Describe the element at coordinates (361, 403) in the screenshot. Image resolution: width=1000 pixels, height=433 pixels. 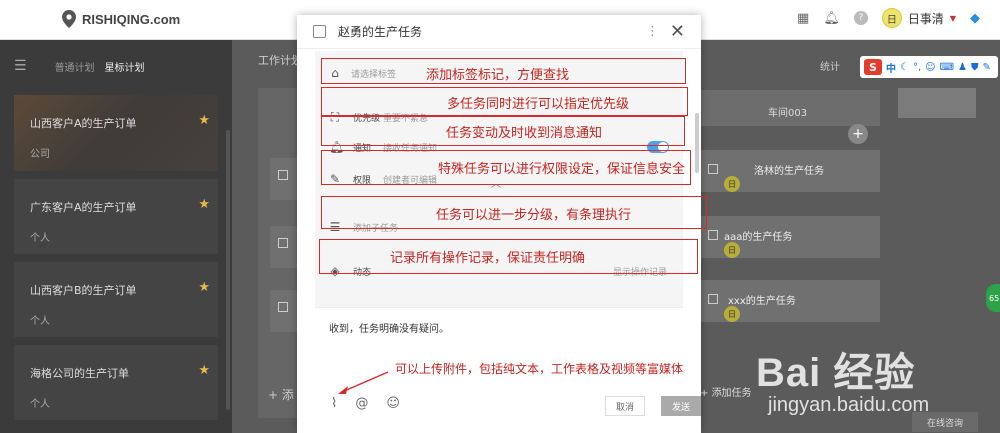
I see `mention-icon: @` at that location.